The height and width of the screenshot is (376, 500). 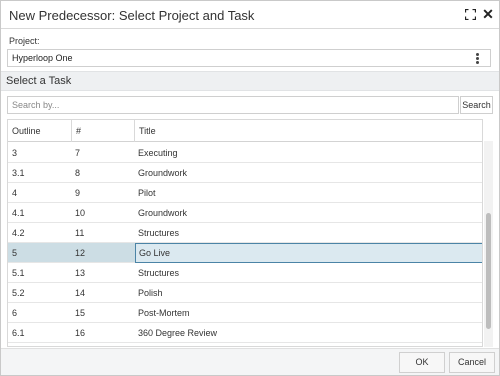 I want to click on grid-header: Outline # Title, so click(x=245, y=131).